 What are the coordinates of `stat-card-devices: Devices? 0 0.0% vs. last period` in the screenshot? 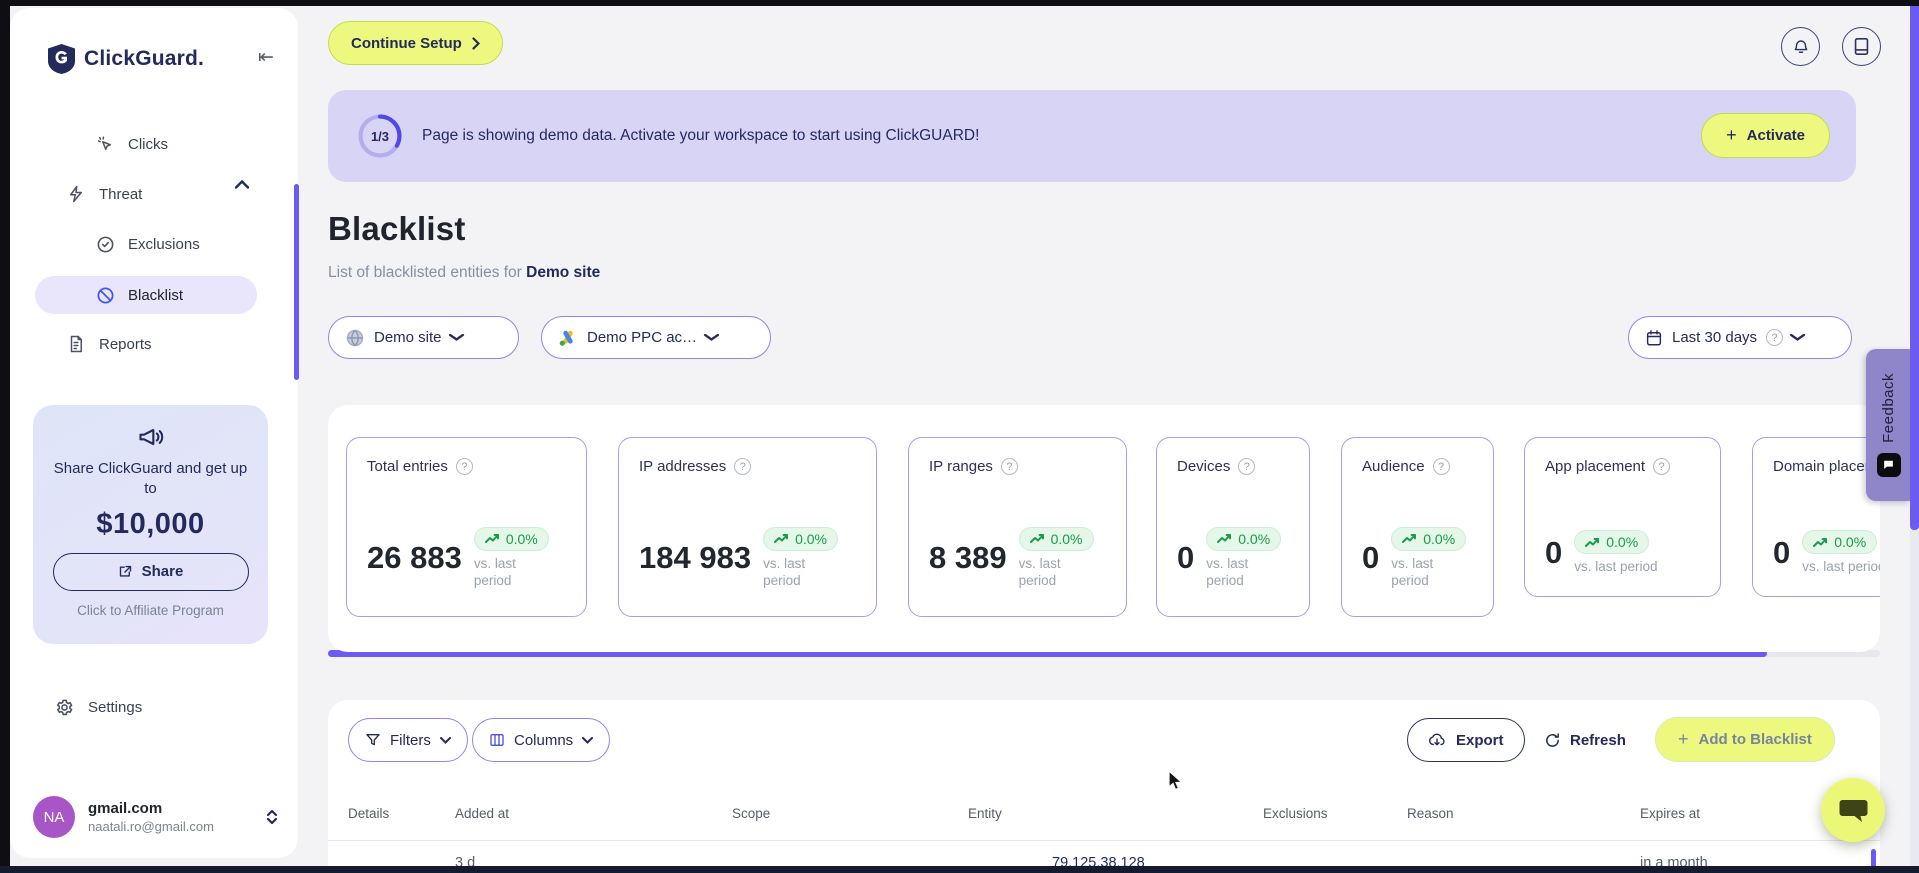 It's located at (1233, 527).